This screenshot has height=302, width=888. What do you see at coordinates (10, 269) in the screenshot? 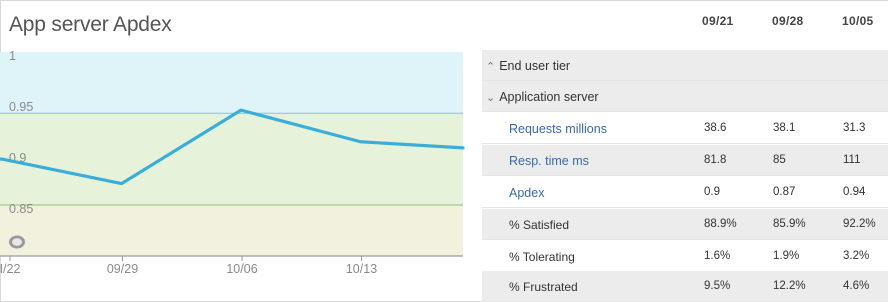
I see `x-tick-label: I/22` at bounding box center [10, 269].